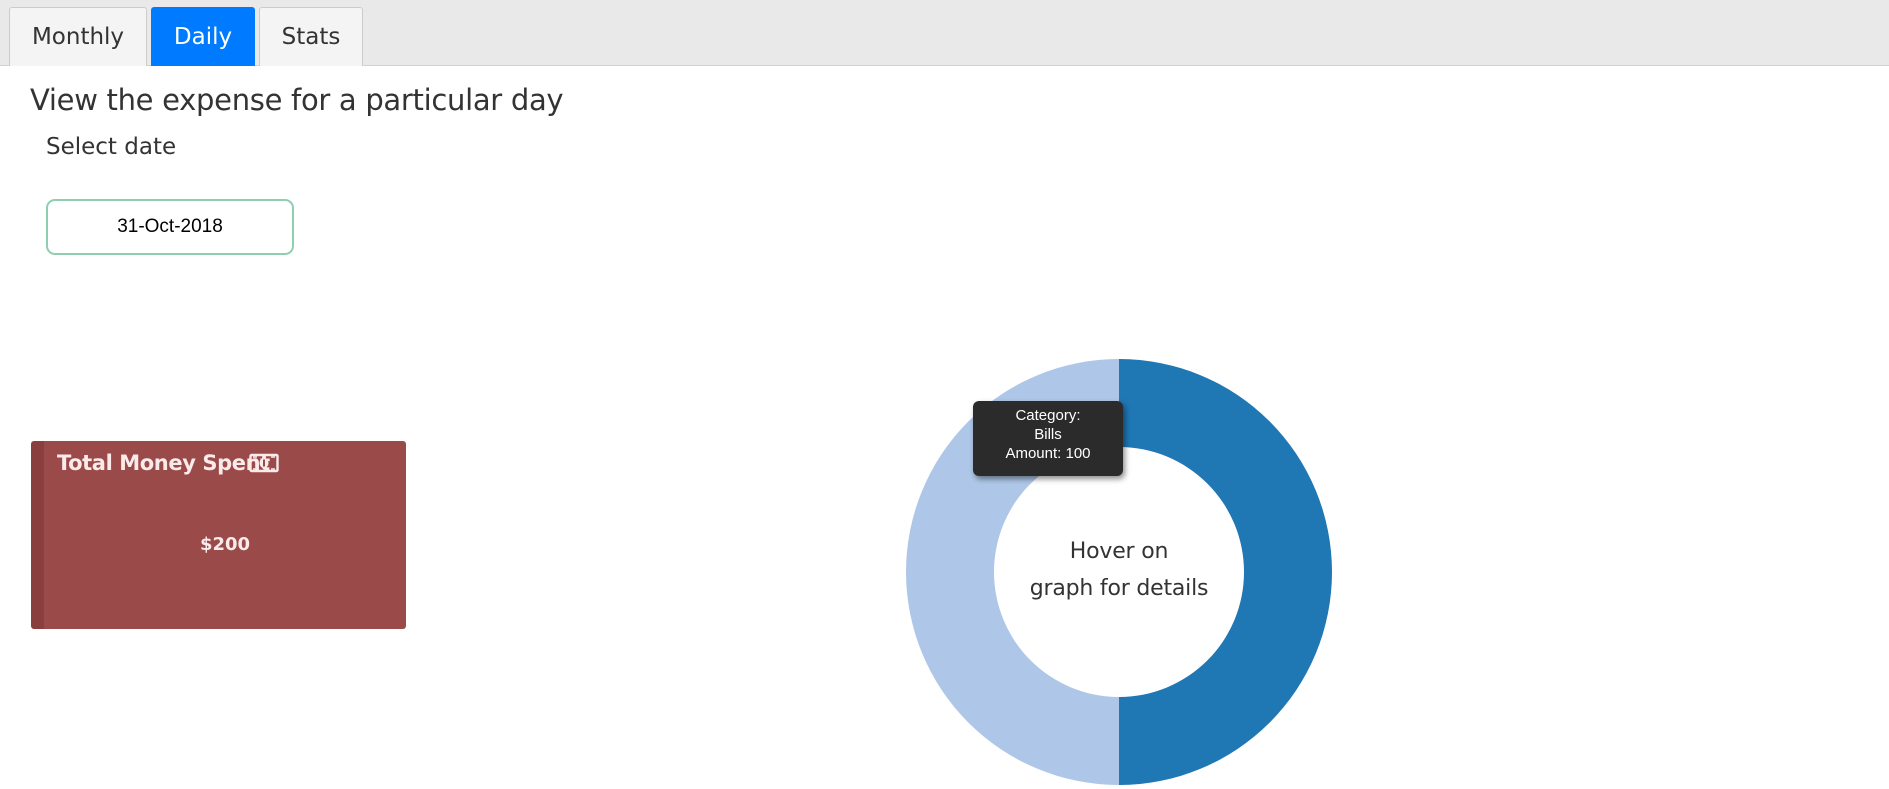 This screenshot has height=789, width=1889. What do you see at coordinates (203, 36) in the screenshot?
I see `tab-daily: Daily` at bounding box center [203, 36].